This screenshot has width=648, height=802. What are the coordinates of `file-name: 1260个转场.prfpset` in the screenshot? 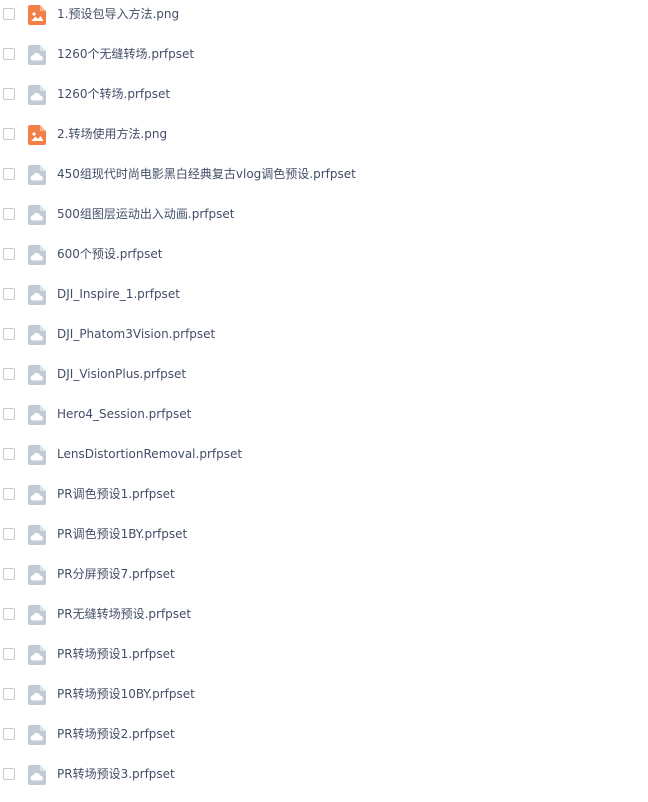 It's located at (113, 94).